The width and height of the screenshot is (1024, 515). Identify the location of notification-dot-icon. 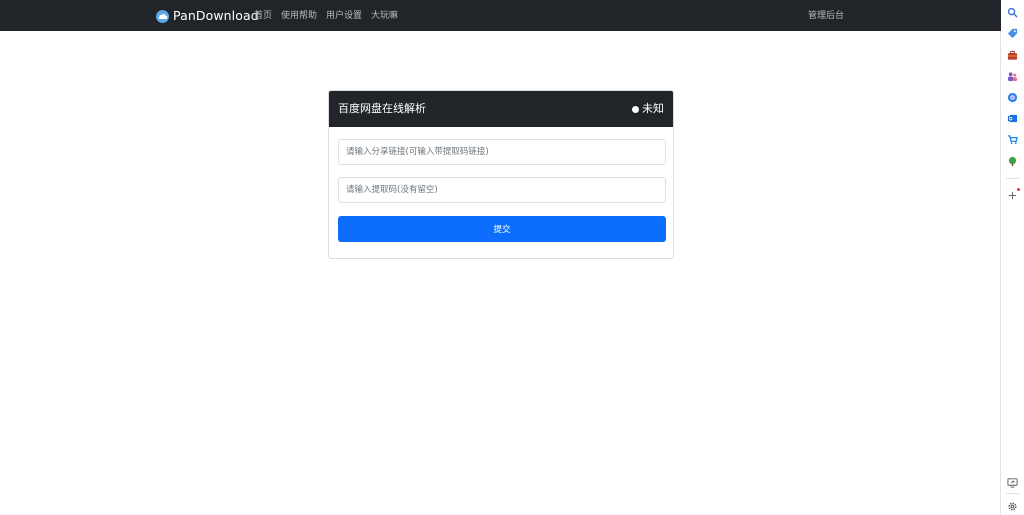
(1018, 189).